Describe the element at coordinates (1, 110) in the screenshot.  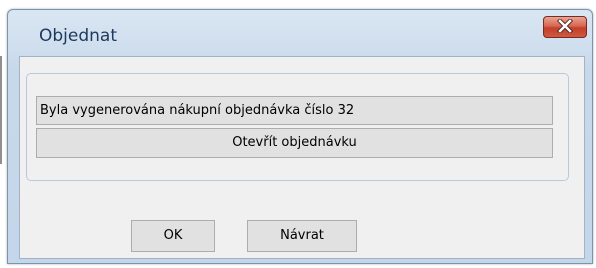
I see `background-window-edge` at that location.